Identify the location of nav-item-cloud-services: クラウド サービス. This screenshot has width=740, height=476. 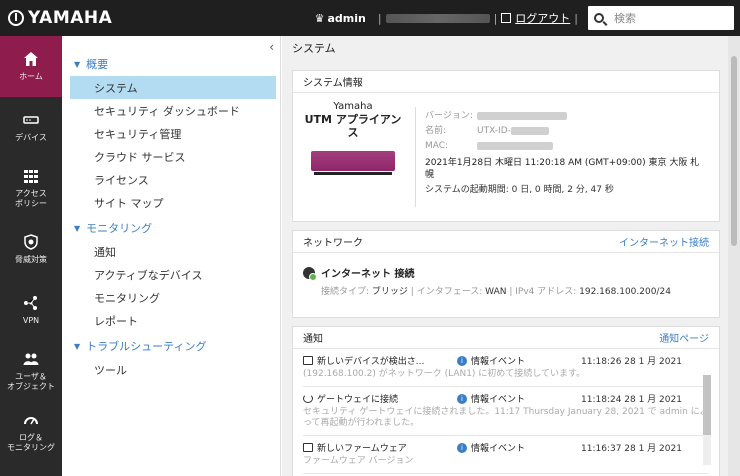
(173, 156).